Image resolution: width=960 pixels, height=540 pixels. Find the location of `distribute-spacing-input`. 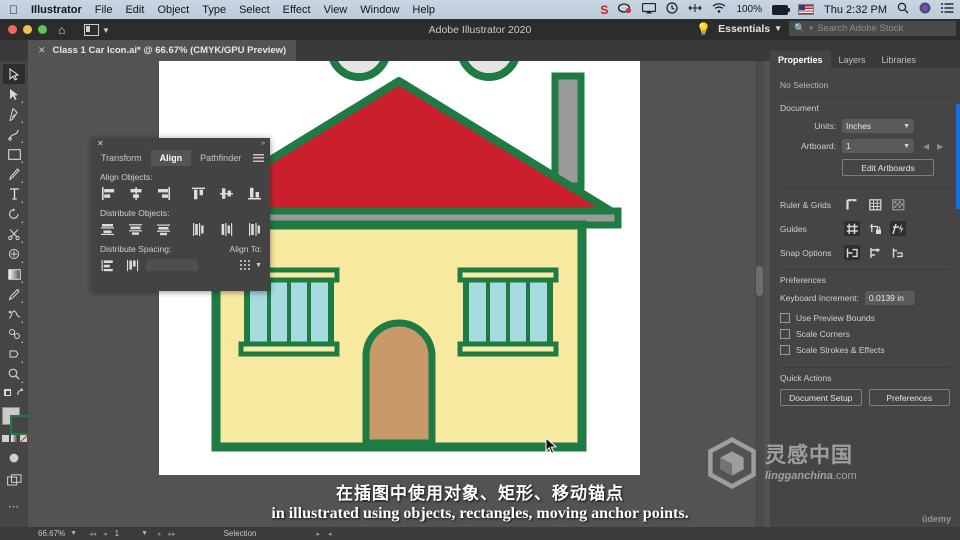

distribute-spacing-input is located at coordinates (172, 265).